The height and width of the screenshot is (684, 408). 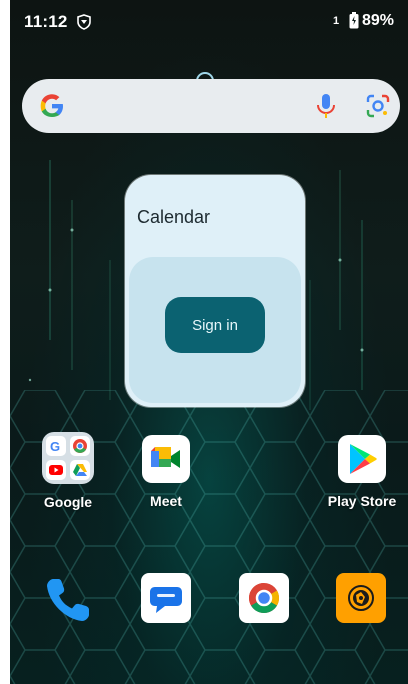 What do you see at coordinates (51, 105) in the screenshot?
I see `google-g-icon` at bounding box center [51, 105].